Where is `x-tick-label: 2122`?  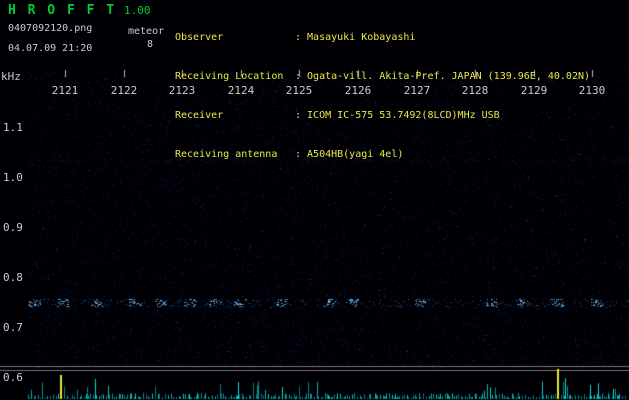
x-tick-label: 2122 is located at coordinates (124, 90).